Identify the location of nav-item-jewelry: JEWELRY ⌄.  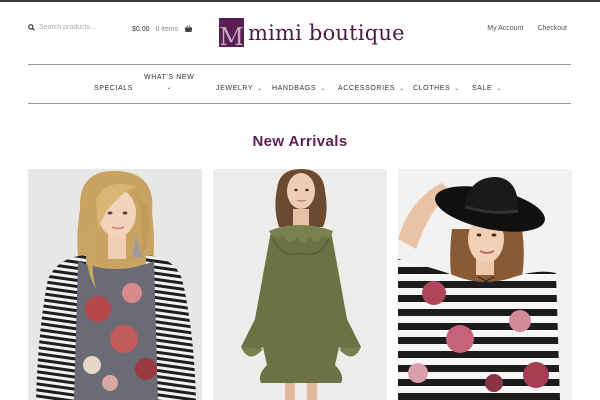
(239, 88).